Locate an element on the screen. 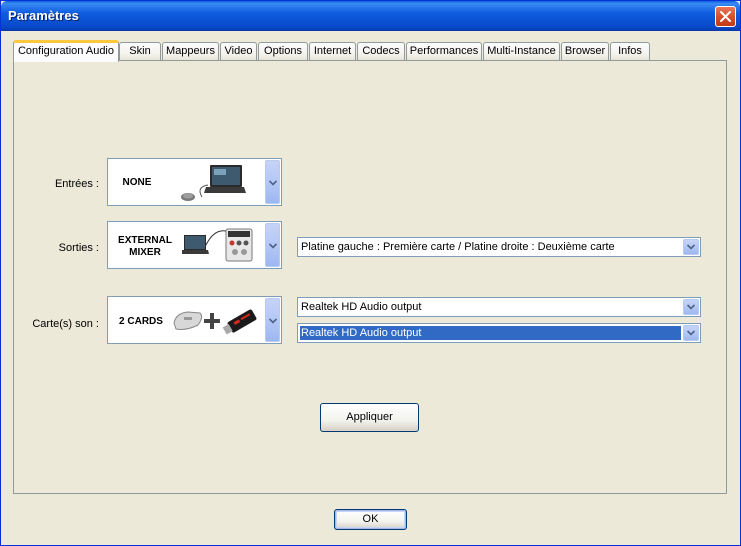  window-title: Paramètres is located at coordinates (43, 15).